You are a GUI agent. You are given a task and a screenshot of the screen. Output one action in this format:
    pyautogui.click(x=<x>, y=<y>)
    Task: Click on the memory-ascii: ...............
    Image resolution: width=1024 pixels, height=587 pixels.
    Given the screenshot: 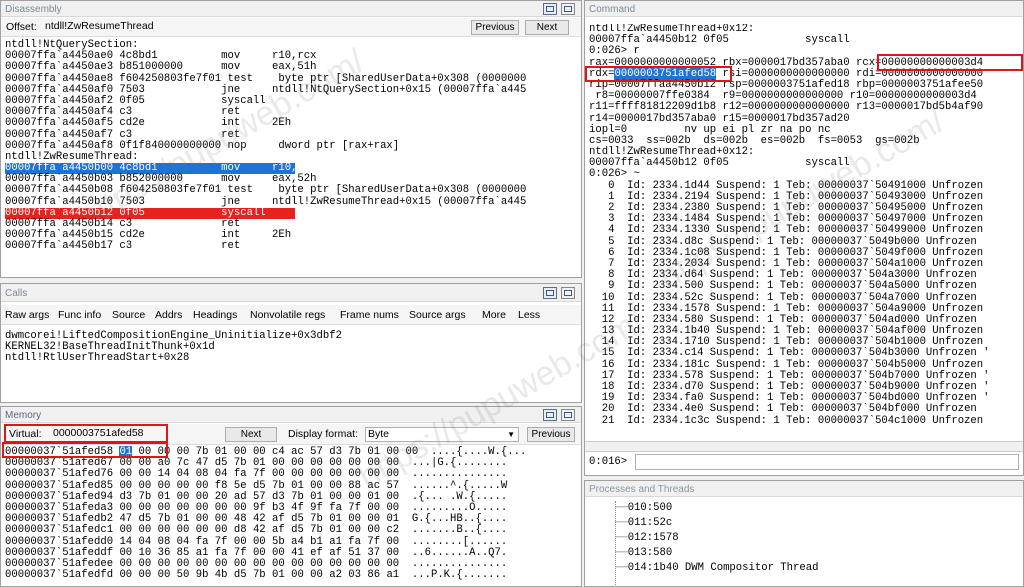 What is the action you would take?
    pyautogui.click(x=453, y=474)
    